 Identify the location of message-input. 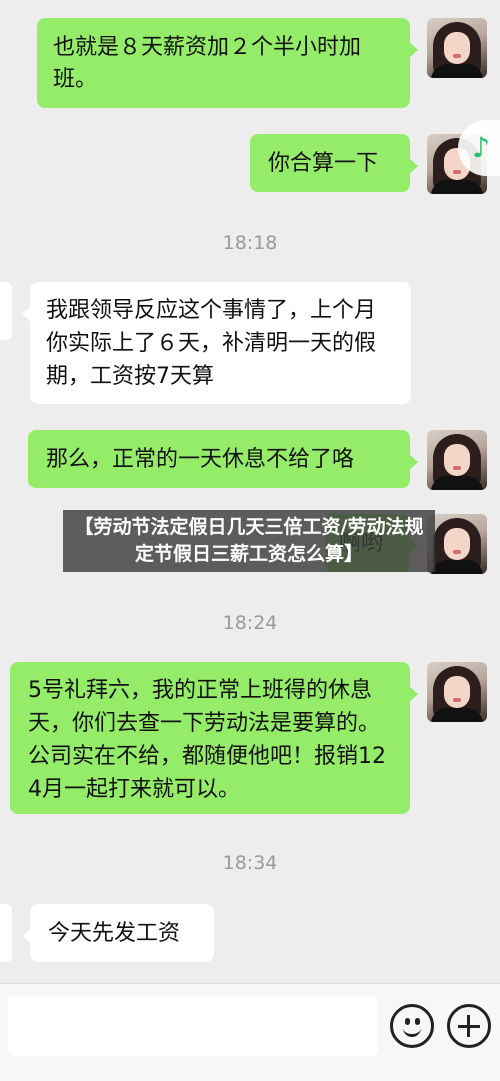
(193, 1026).